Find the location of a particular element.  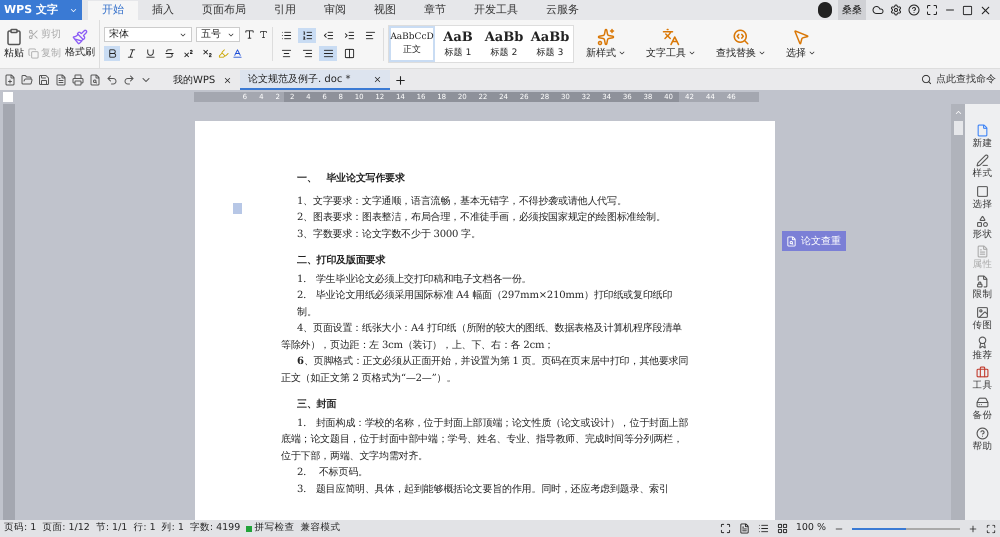

pointer-icon is located at coordinates (801, 37).